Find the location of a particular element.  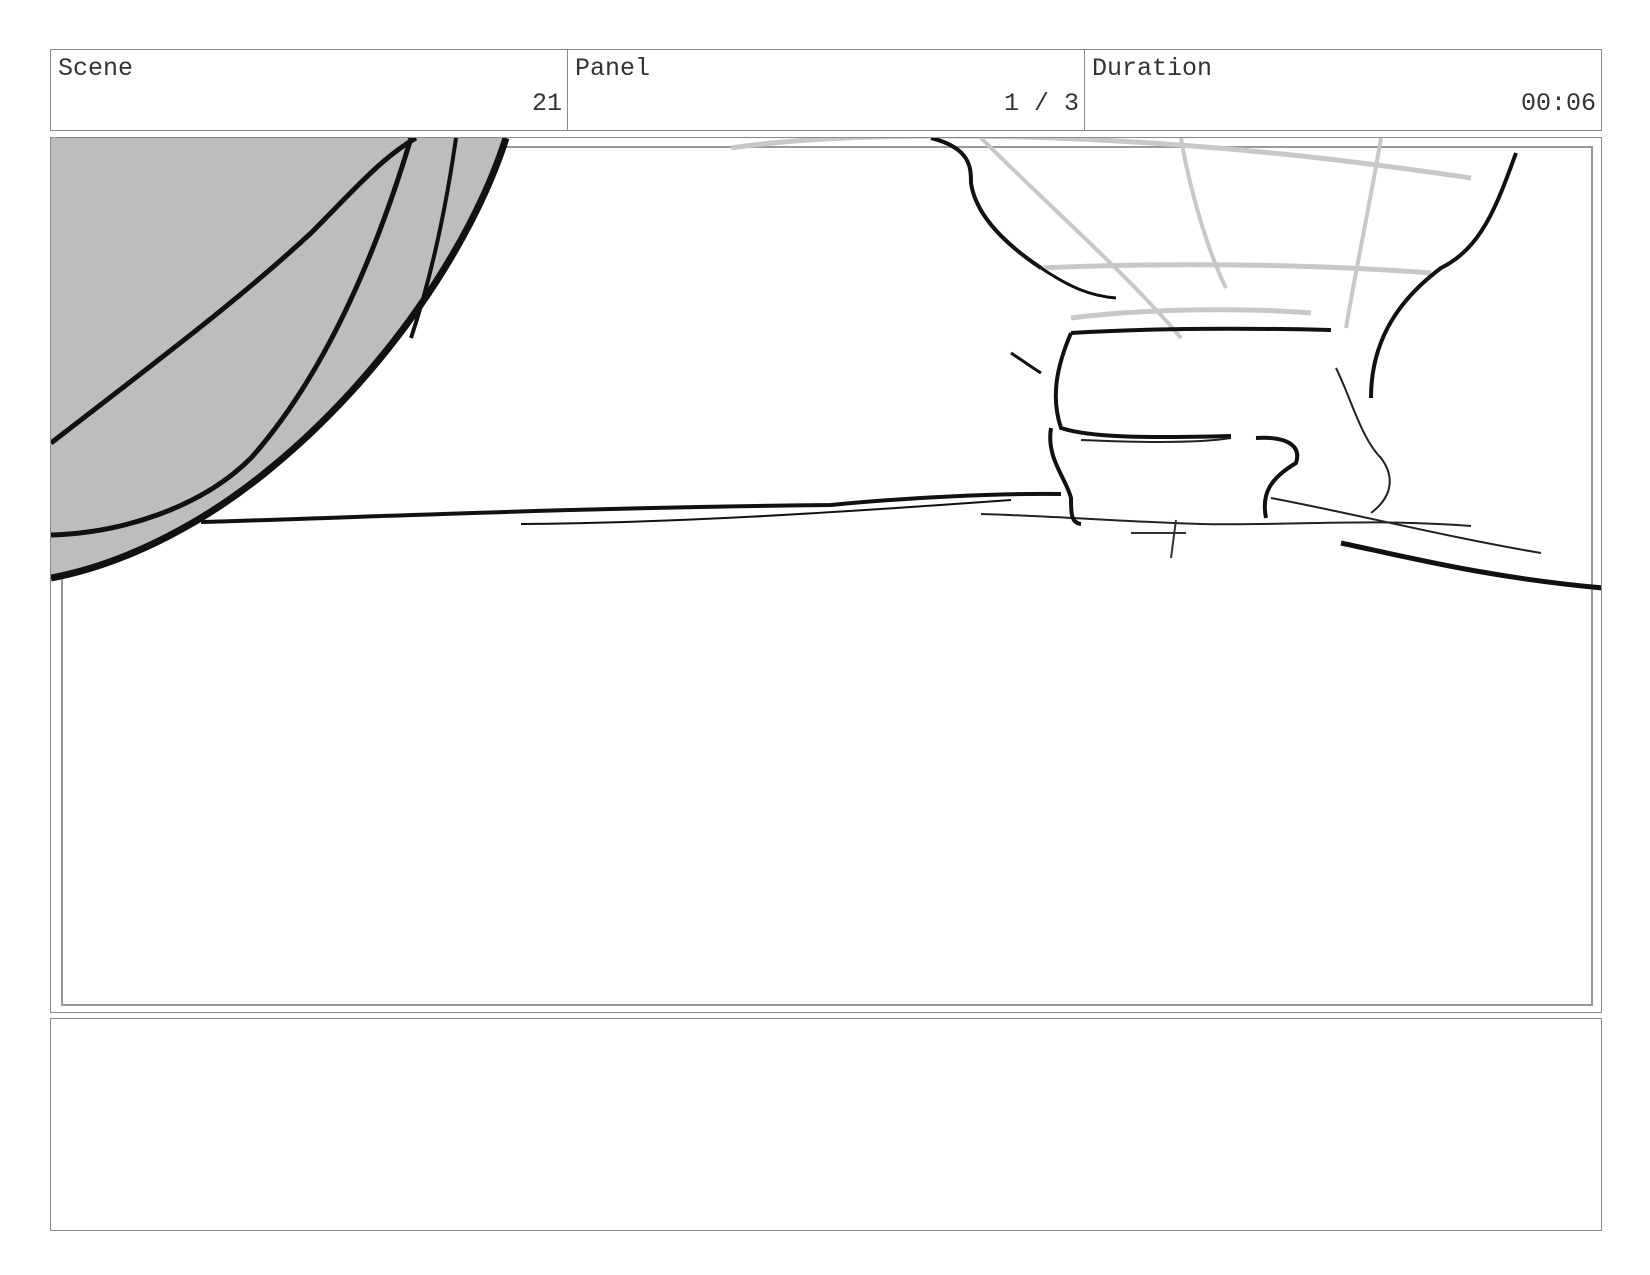

ground-mark is located at coordinates (1158, 539).